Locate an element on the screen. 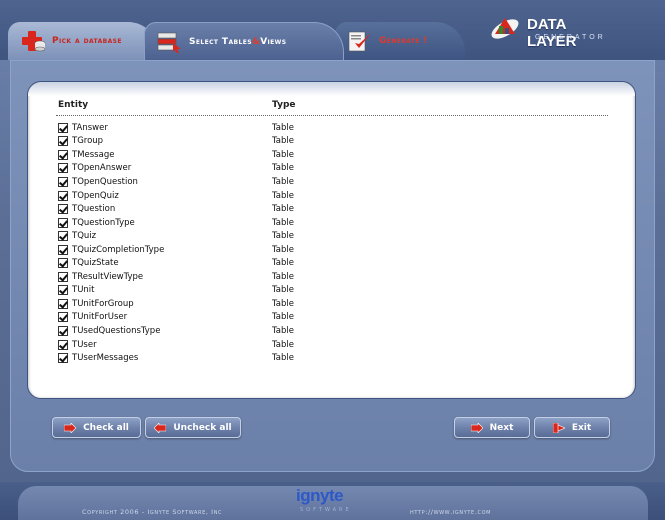 The image size is (665, 520). tab-select-label-a: Select Tables is located at coordinates (220, 41).